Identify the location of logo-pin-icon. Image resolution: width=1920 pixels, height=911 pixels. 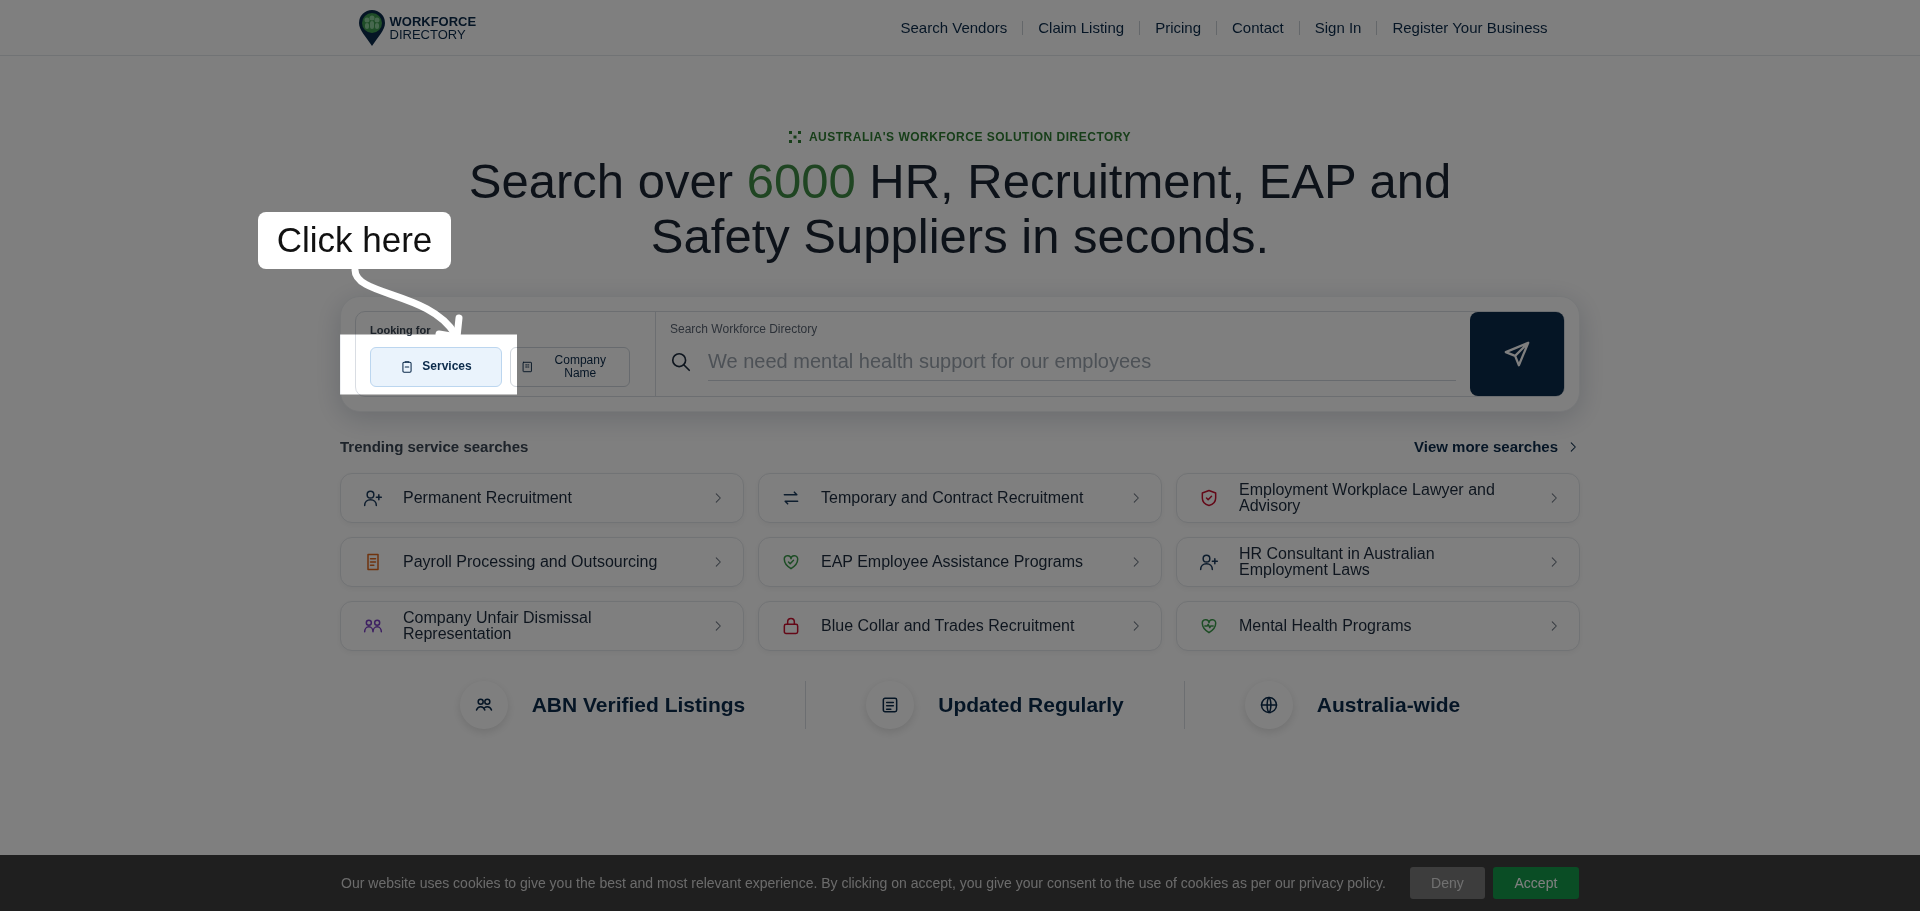
(371, 27).